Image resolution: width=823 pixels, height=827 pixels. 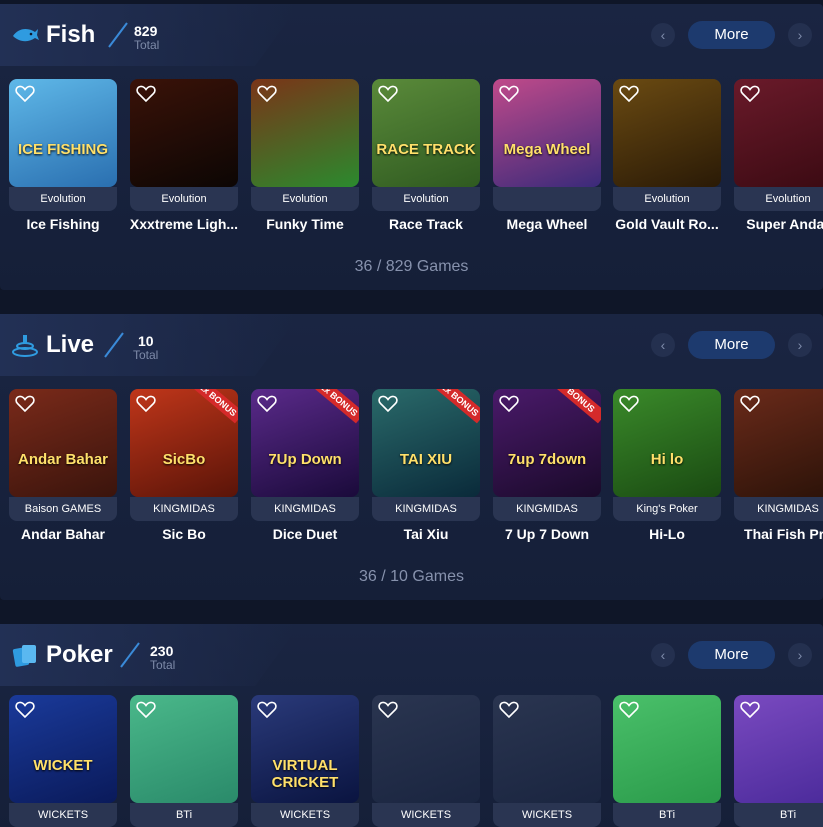 I want to click on chevron-left-icon: ‹, so click(x=663, y=345).